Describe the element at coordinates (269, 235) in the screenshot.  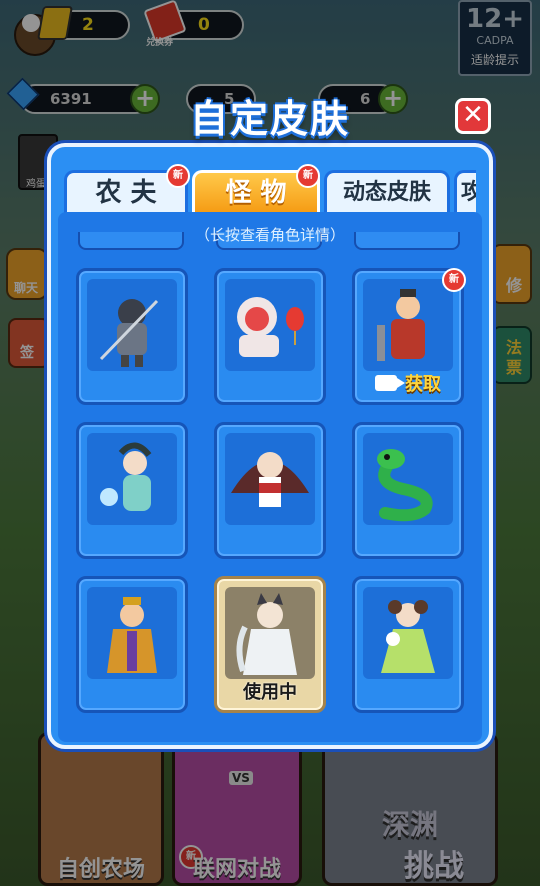
I see `long-press-hint: （长按查看角色详情）` at that location.